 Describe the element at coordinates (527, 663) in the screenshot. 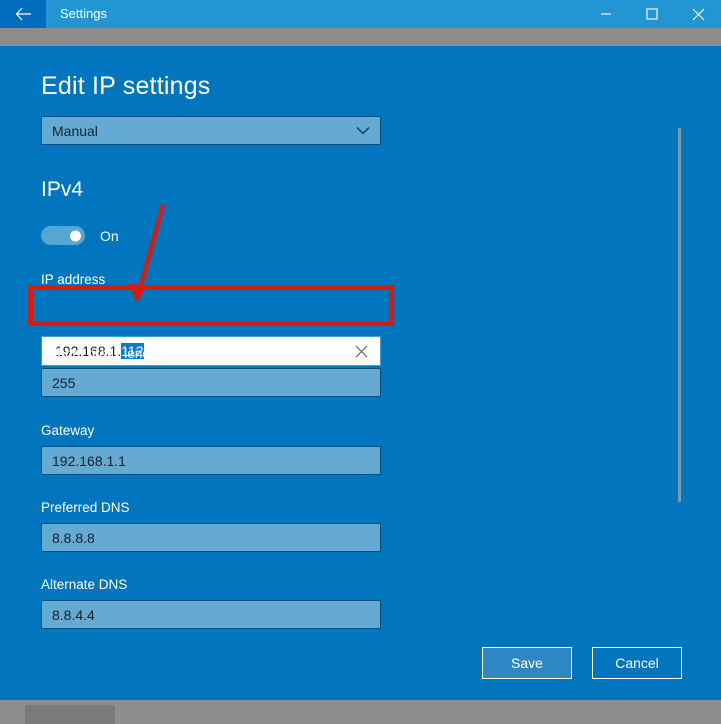

I see `save-button: Save` at that location.